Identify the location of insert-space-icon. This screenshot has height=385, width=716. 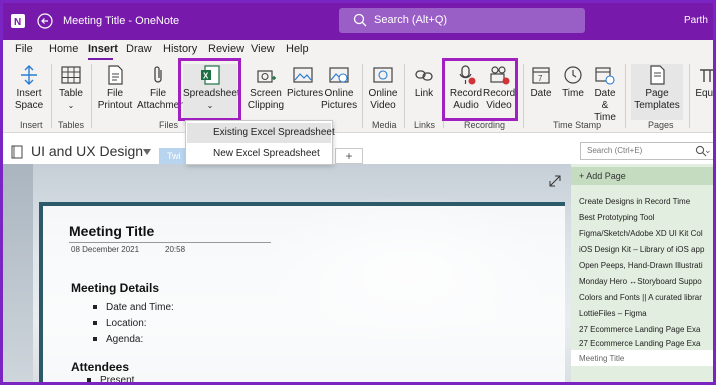
(29, 75).